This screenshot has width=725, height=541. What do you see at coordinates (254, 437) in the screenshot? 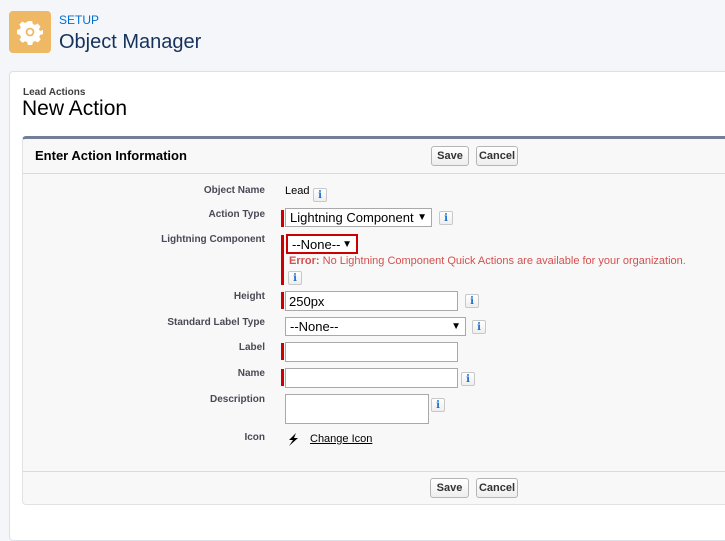
I see `icon-field-label: Icon` at bounding box center [254, 437].